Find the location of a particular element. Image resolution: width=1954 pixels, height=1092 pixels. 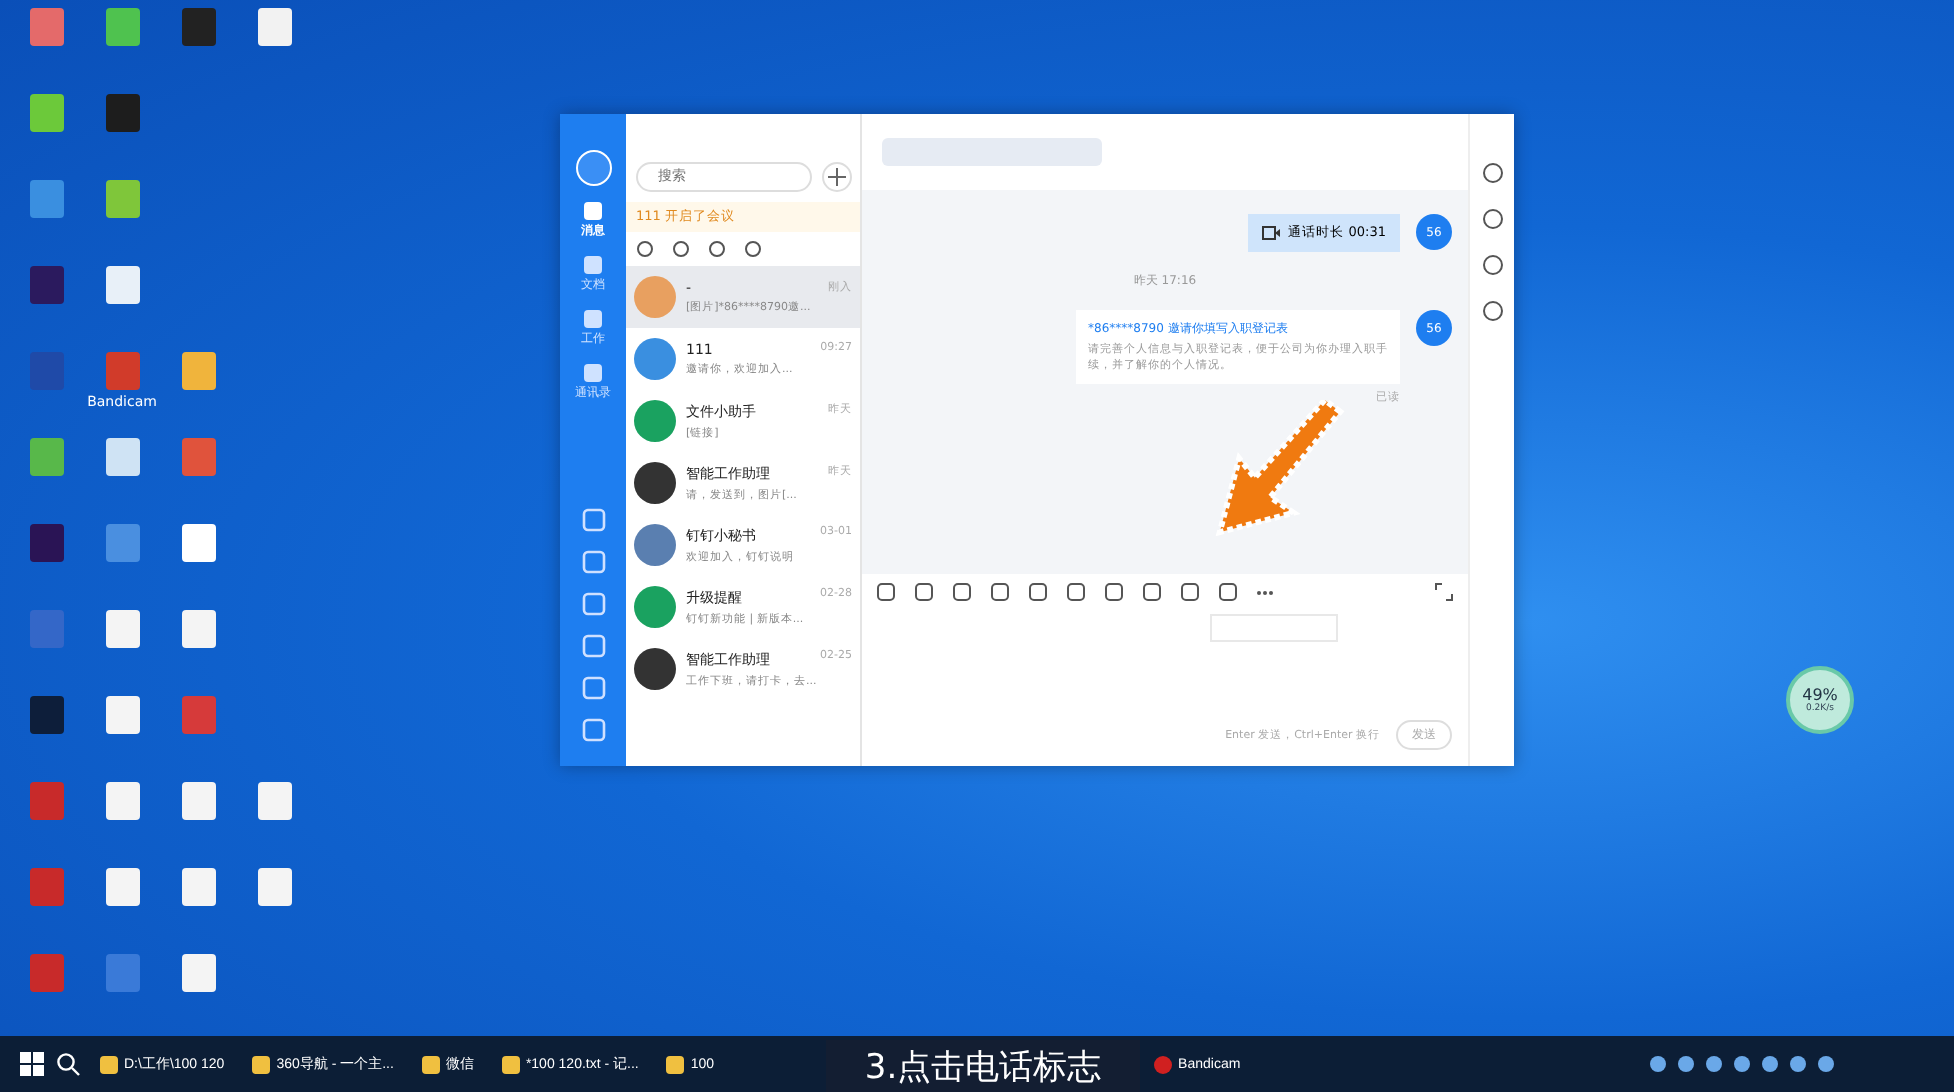

caption-text: 3.点击电话标志 is located at coordinates (983, 1066).